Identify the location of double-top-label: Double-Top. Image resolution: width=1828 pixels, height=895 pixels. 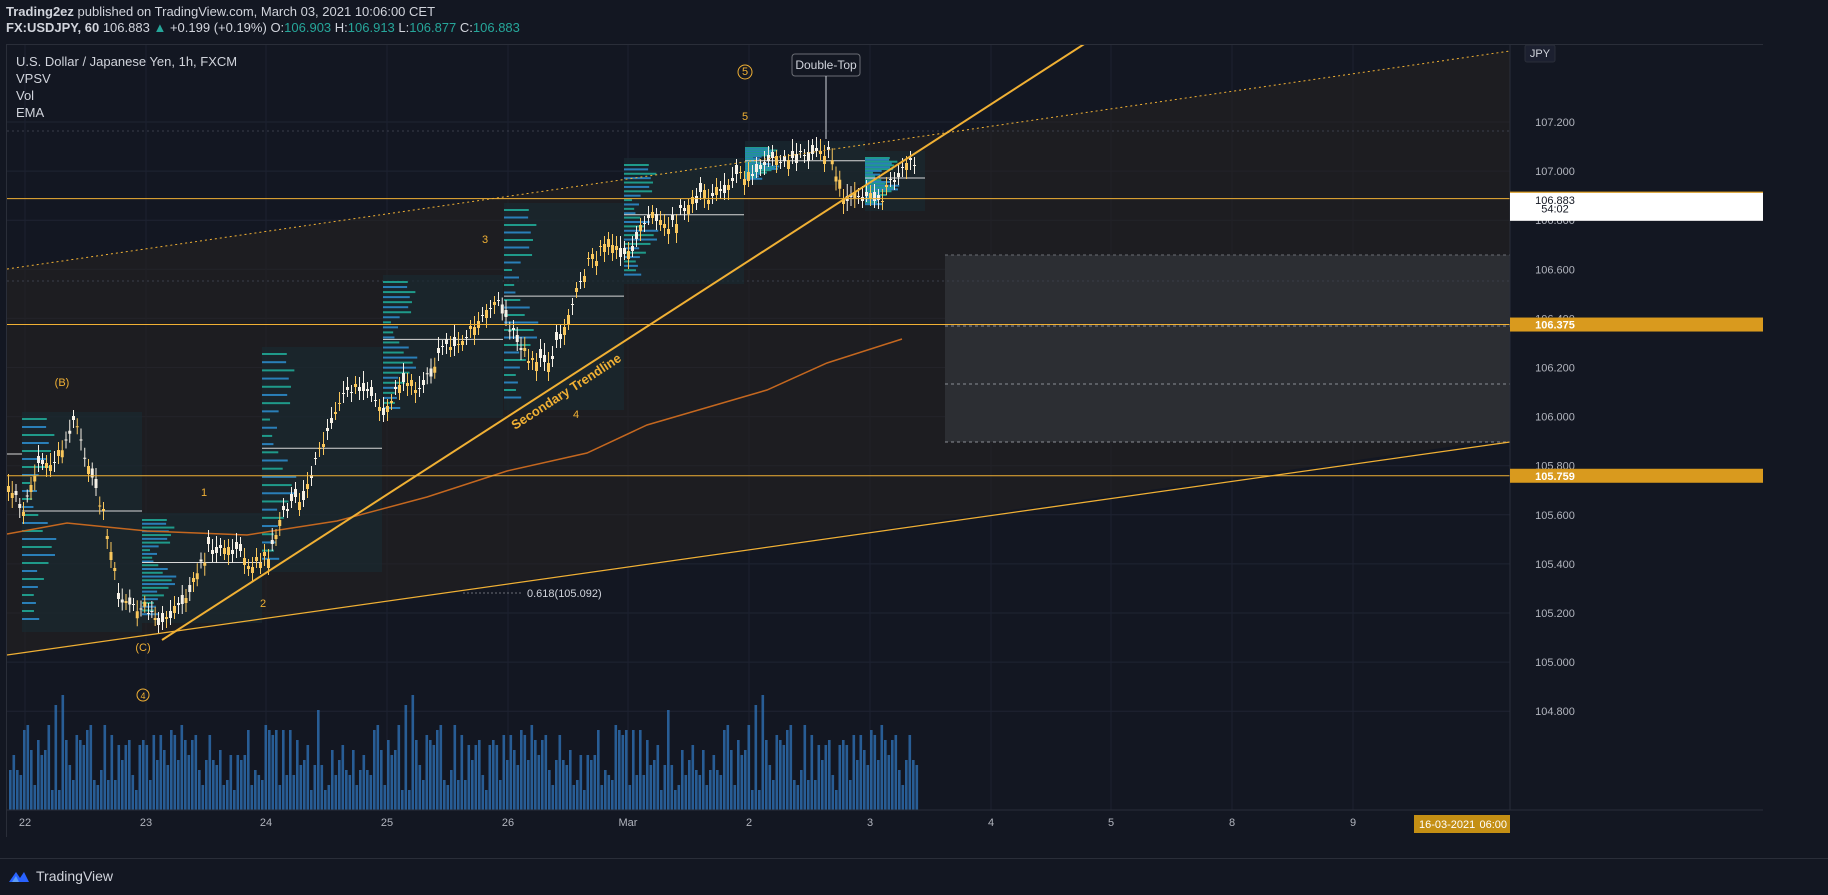
(826, 65).